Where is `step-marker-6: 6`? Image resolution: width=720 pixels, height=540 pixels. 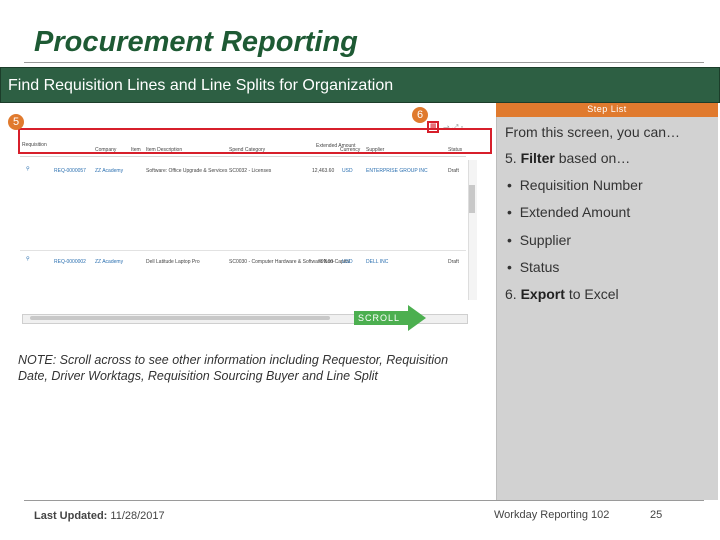 step-marker-6: 6 is located at coordinates (420, 115).